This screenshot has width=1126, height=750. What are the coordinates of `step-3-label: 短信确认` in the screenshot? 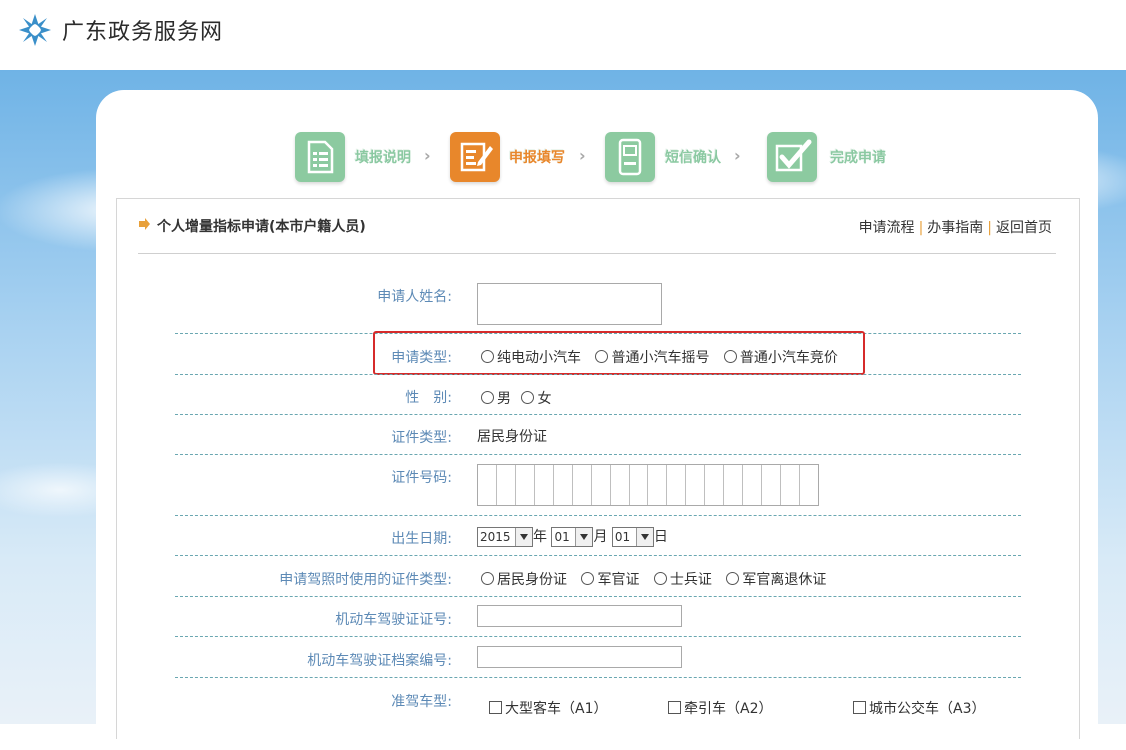 It's located at (693, 158).